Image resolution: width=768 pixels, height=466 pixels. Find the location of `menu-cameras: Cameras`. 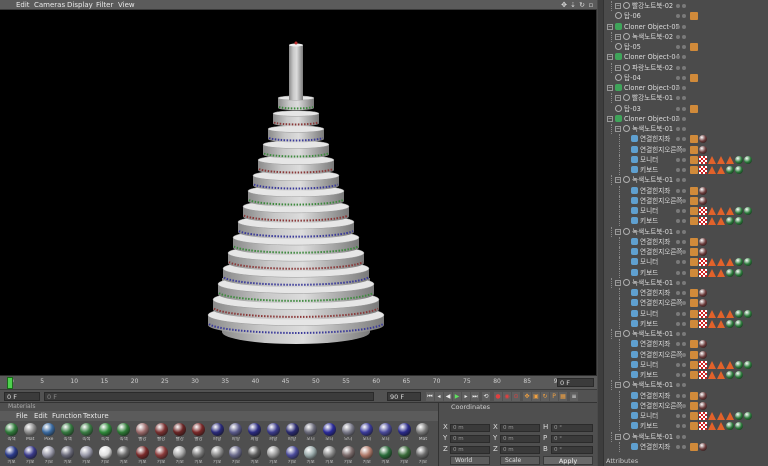

menu-cameras: Cameras is located at coordinates (49, 5).